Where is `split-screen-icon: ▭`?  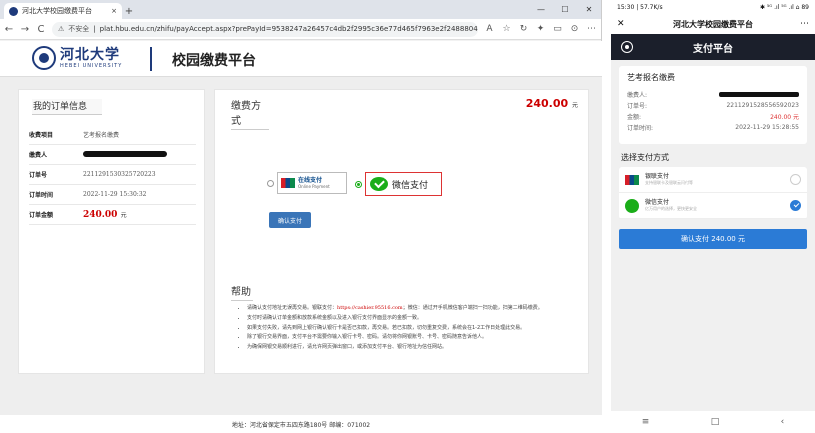
split-screen-icon: ▭ is located at coordinates (557, 29).